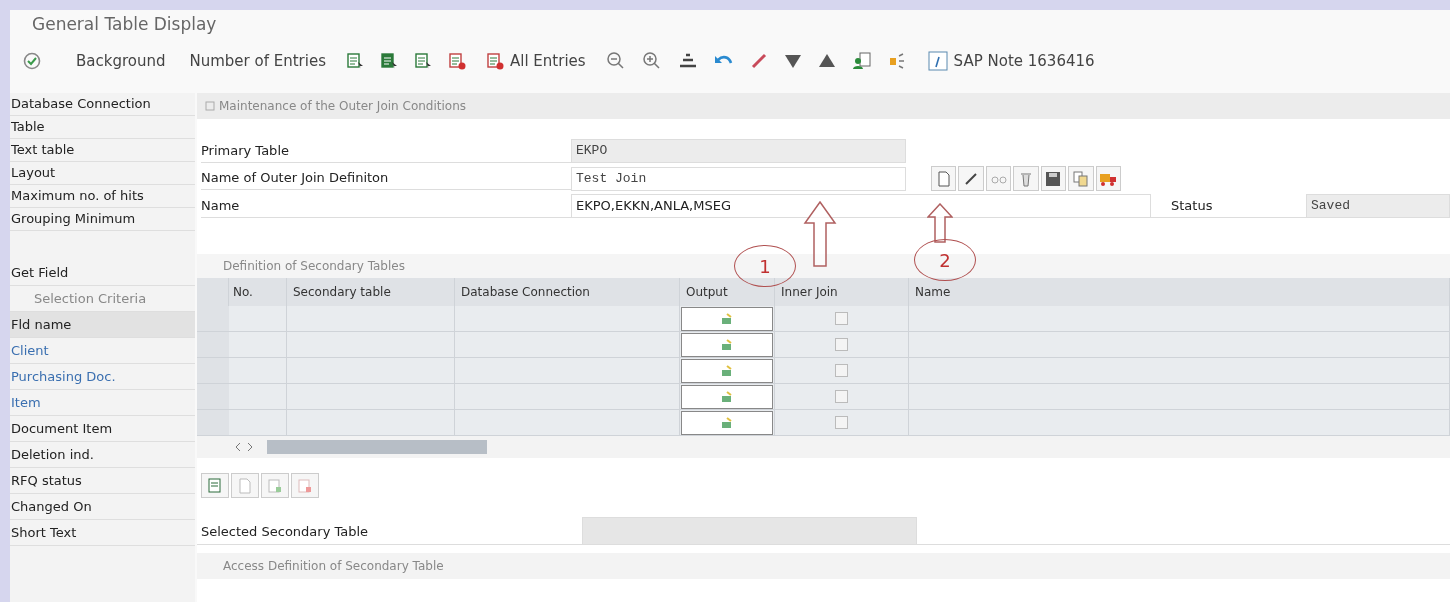 The image size is (1450, 602). What do you see at coordinates (102, 325) in the screenshot?
I see `column-header: Fld name` at bounding box center [102, 325].